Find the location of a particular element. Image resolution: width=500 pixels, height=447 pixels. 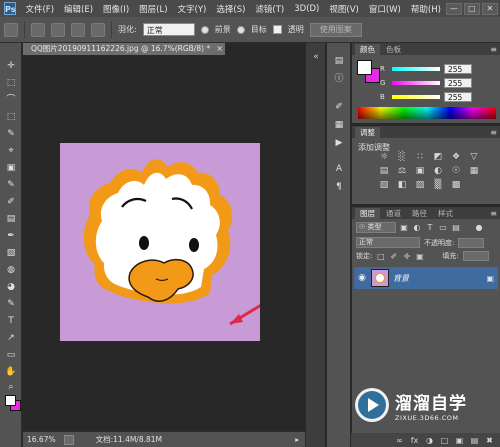

dodge-tool-icon: ◕ is located at coordinates (11, 287).